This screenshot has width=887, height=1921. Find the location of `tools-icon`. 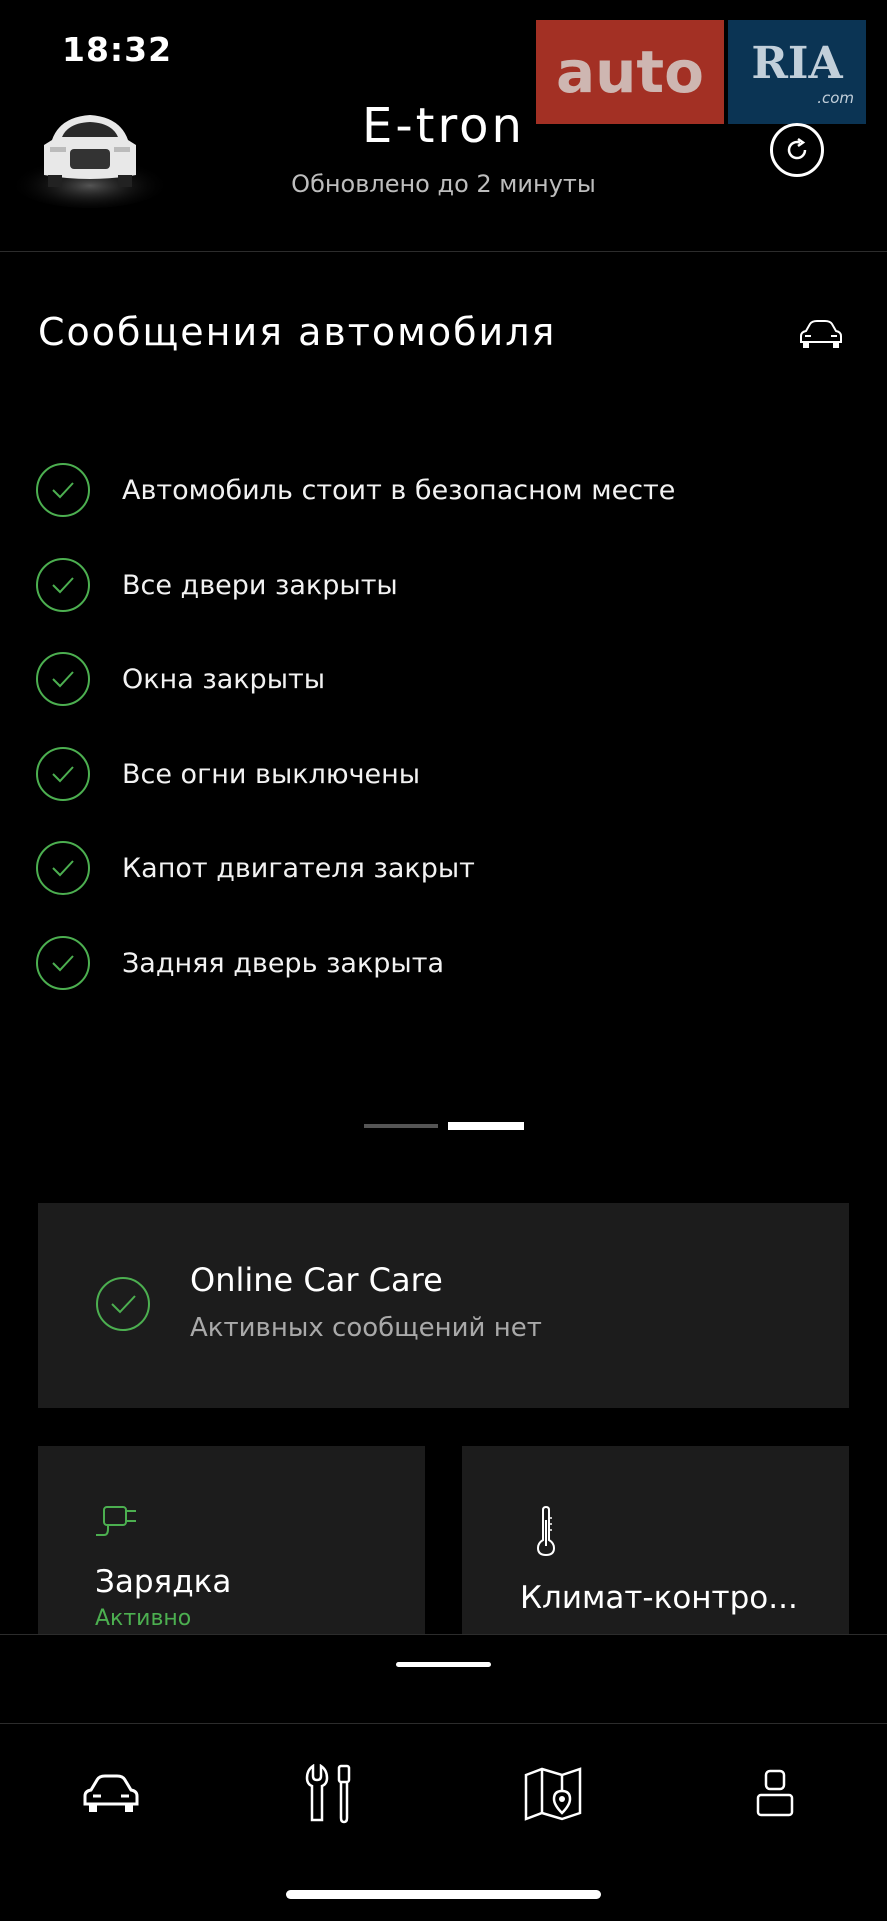

tools-icon is located at coordinates (328, 1794).